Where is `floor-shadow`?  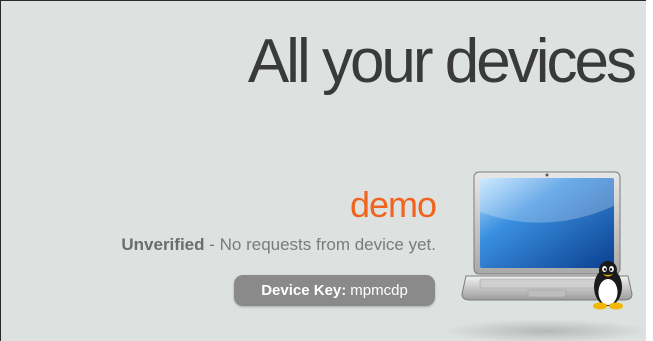 floor-shadow is located at coordinates (543, 330).